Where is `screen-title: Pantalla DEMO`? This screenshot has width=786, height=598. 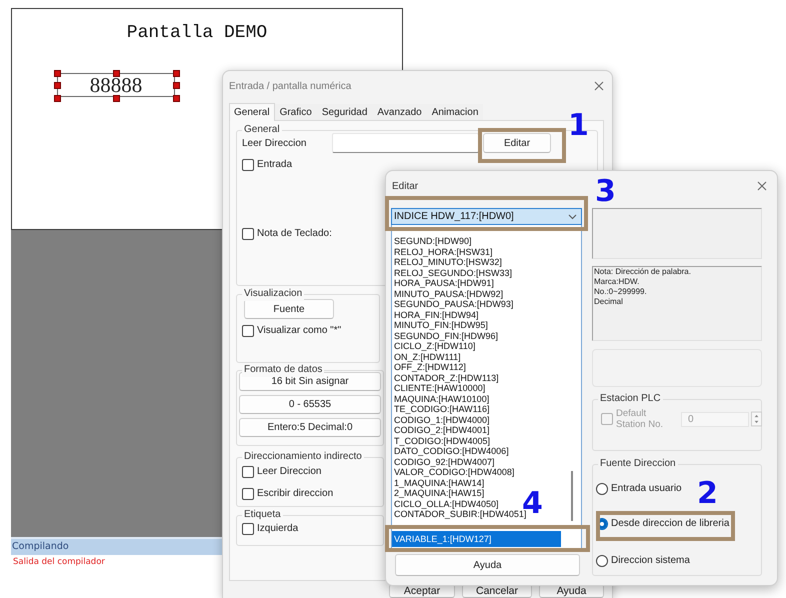
screen-title: Pantalla DEMO is located at coordinates (197, 33).